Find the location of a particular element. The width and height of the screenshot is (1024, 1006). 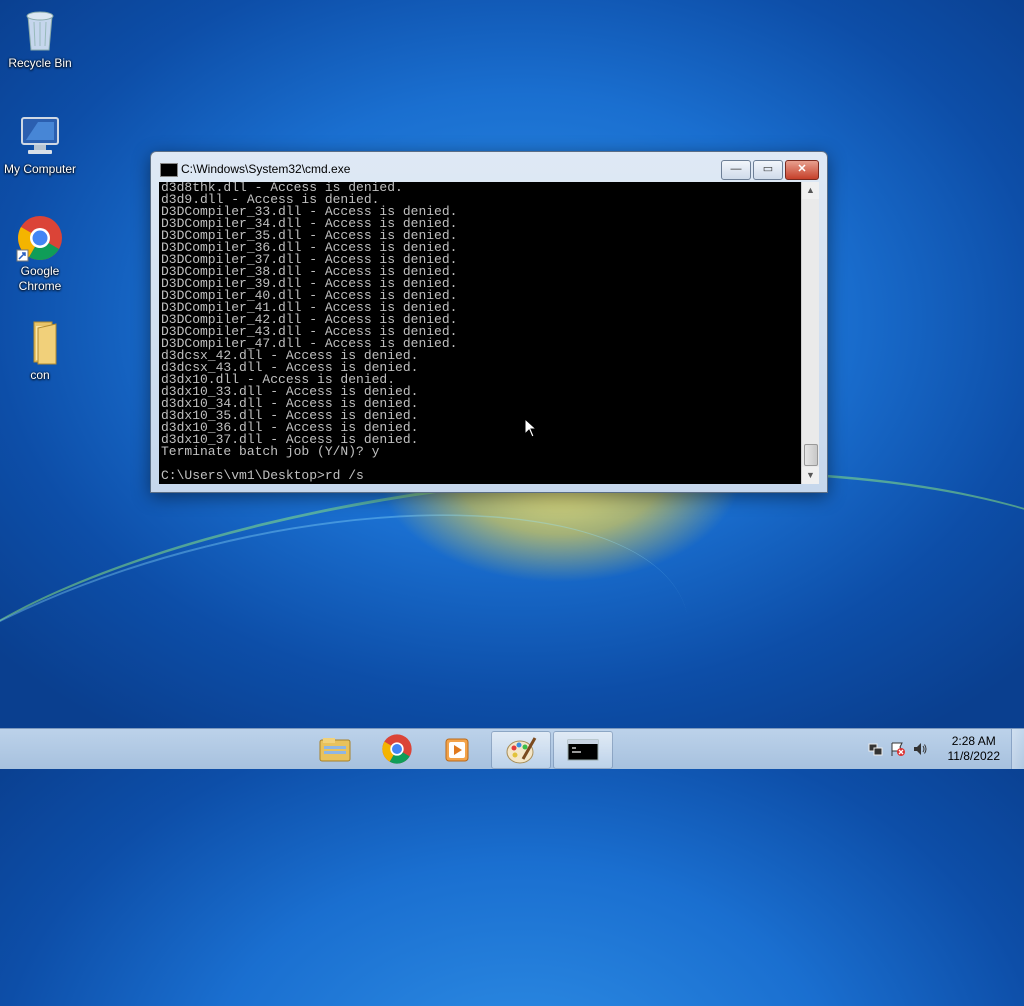

scrollbar-thumb is located at coordinates (811, 455).